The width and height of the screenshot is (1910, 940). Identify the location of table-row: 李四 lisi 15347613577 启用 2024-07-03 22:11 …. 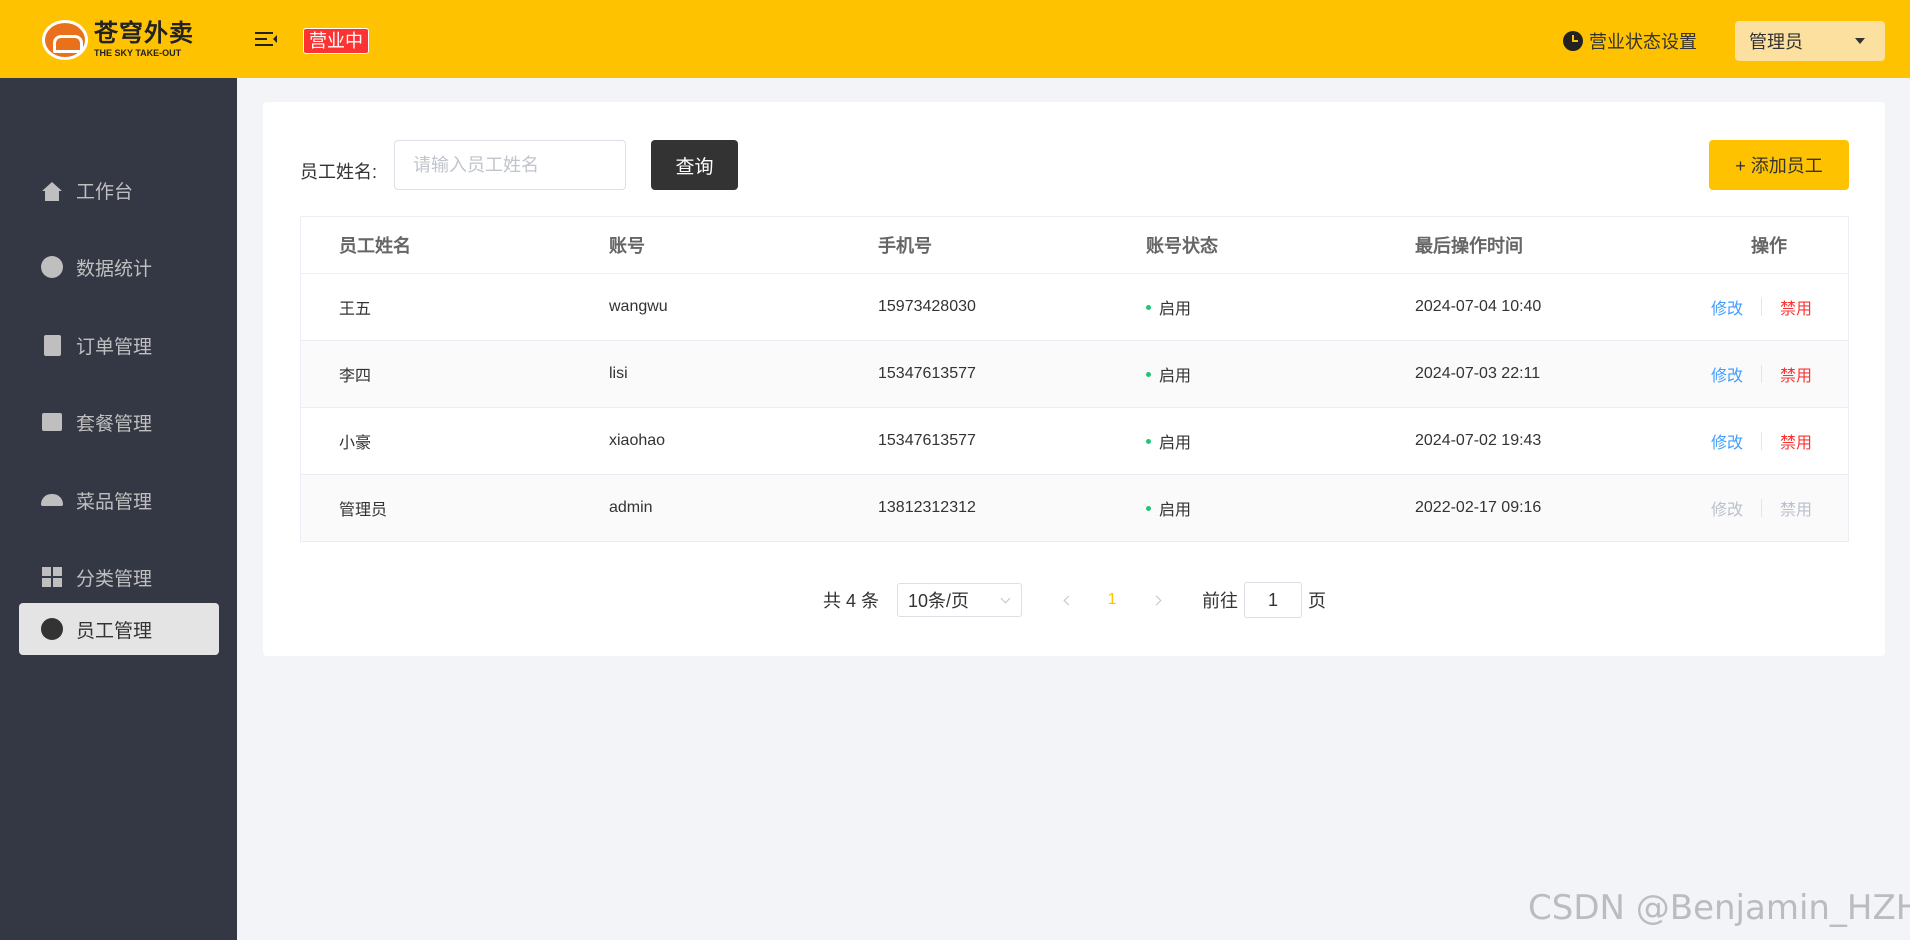
(1074, 374).